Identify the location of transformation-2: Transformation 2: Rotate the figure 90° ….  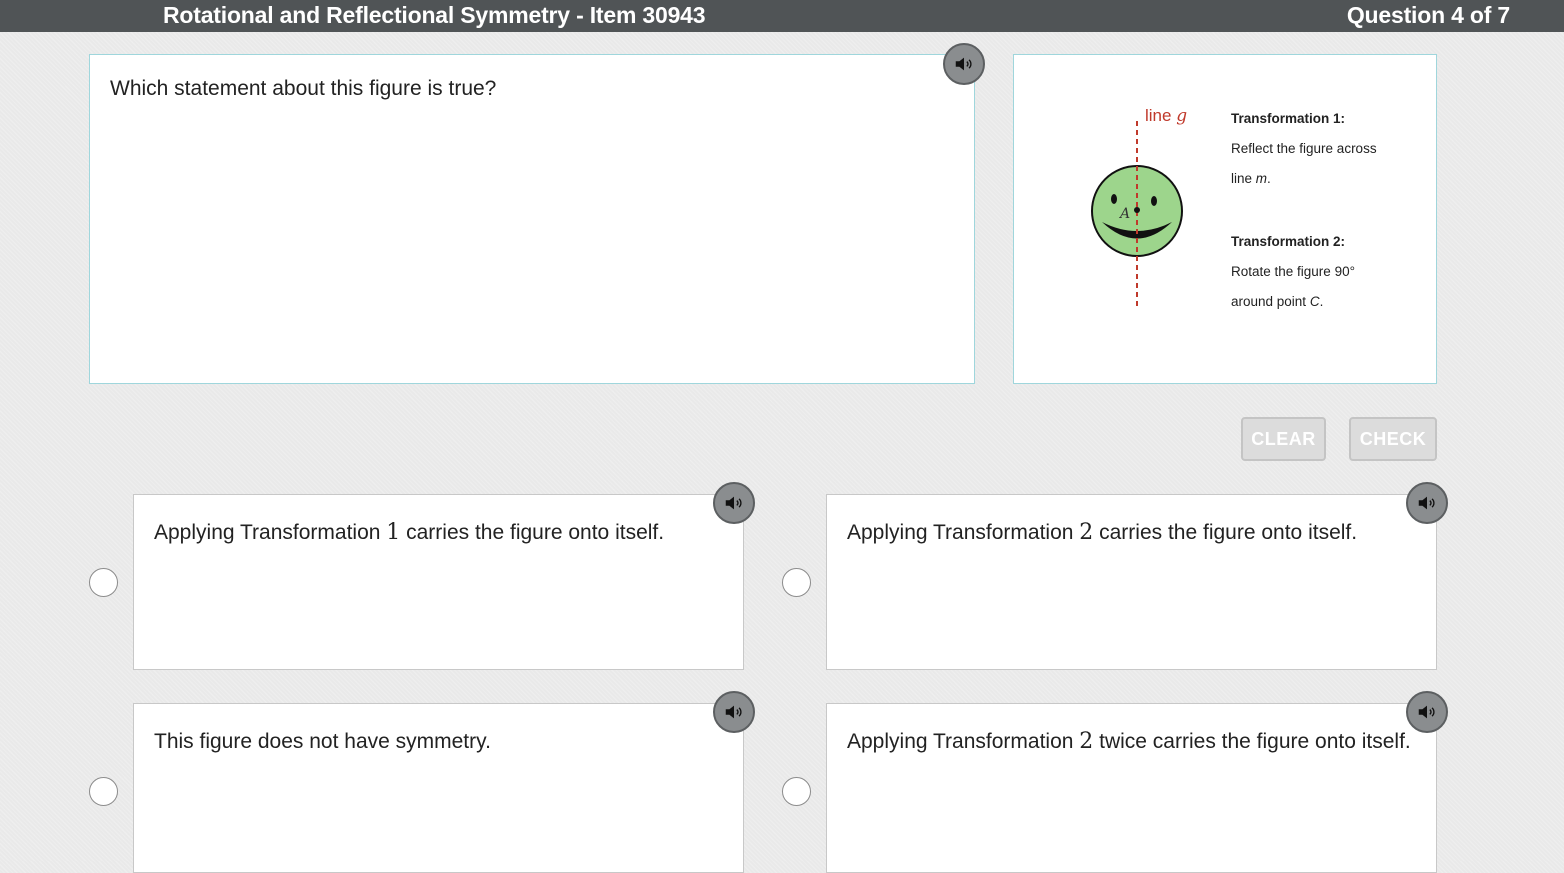
(1293, 272).